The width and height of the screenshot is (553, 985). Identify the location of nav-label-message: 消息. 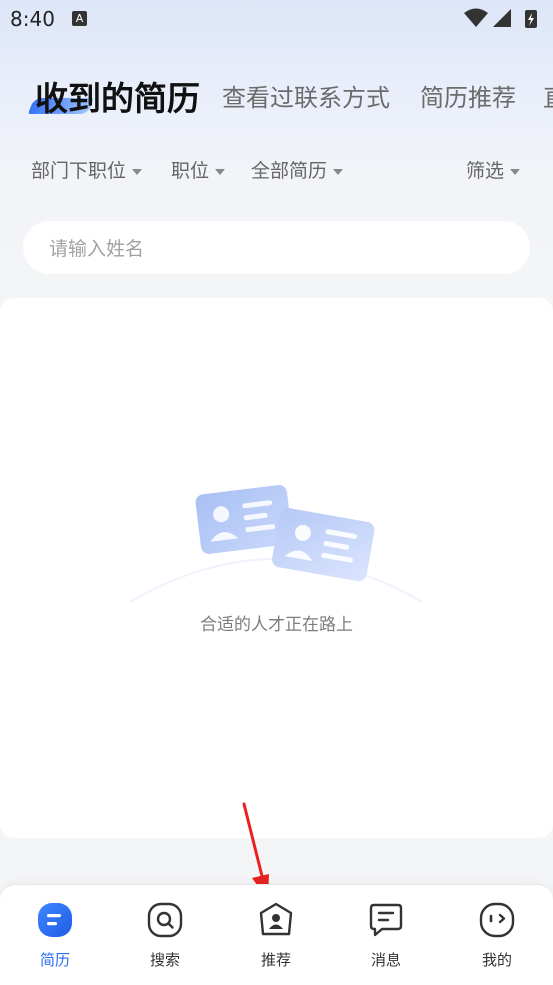
(385, 960).